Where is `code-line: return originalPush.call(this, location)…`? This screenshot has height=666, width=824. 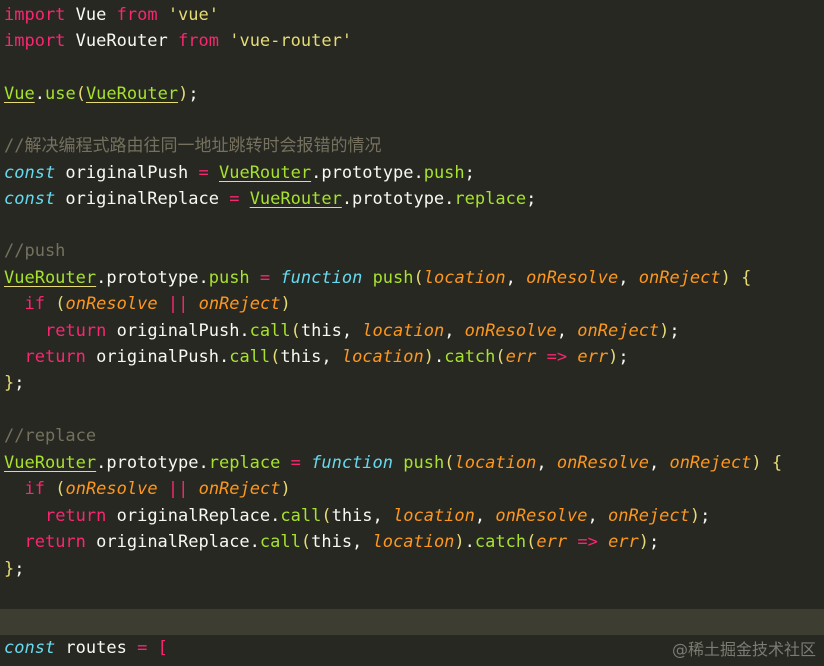
code-line: return originalPush.call(this, location)… is located at coordinates (316, 357).